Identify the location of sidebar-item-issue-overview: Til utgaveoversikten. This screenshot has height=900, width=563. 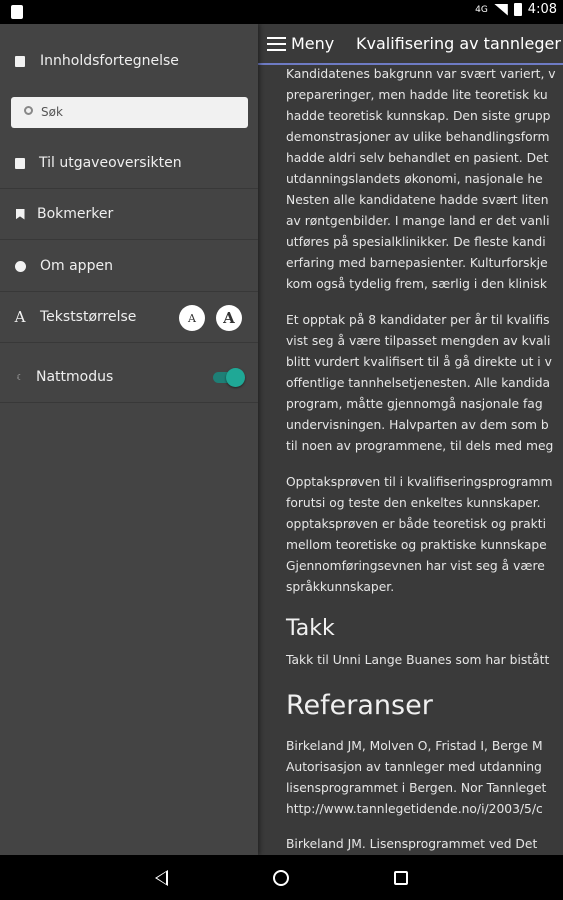
(129, 163).